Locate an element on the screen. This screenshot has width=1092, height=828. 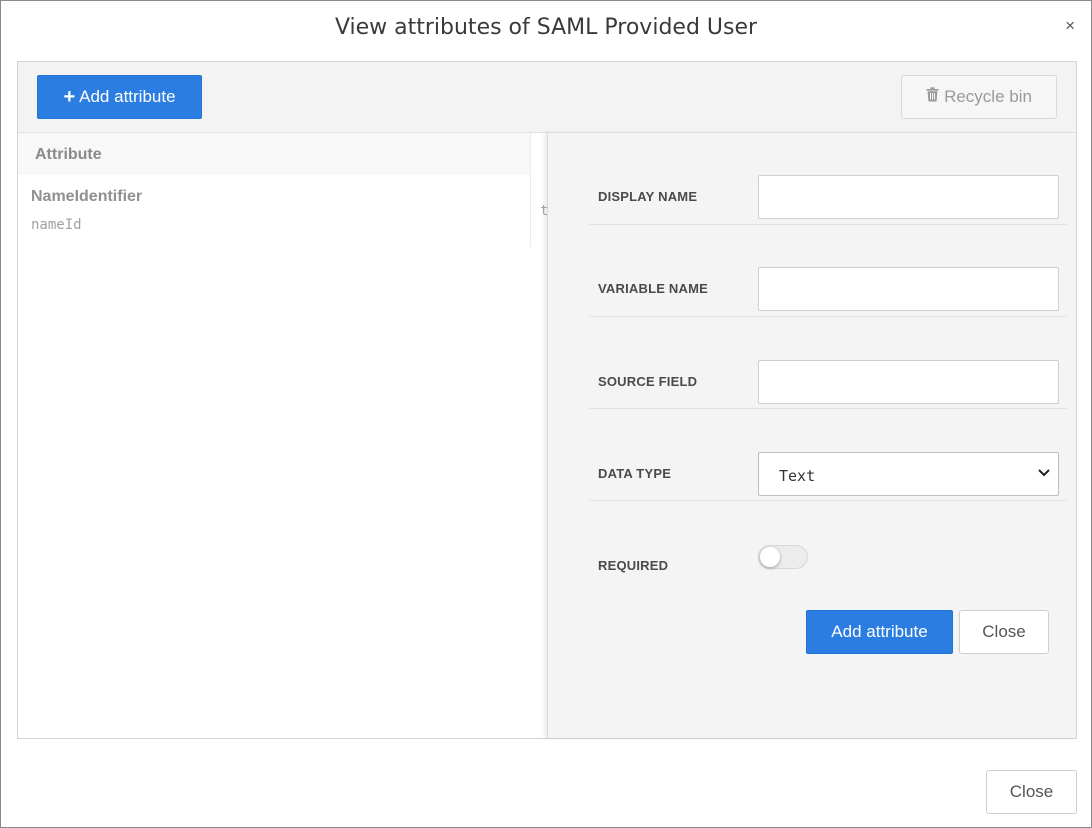
source-field-label: SOURCE FIELD is located at coordinates (648, 381).